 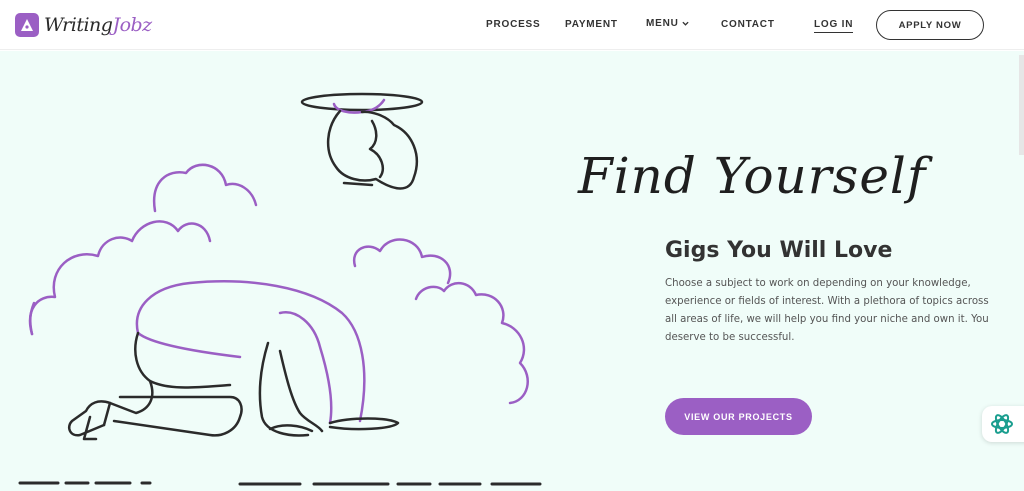 I want to click on chevron-down-icon, so click(x=685, y=23).